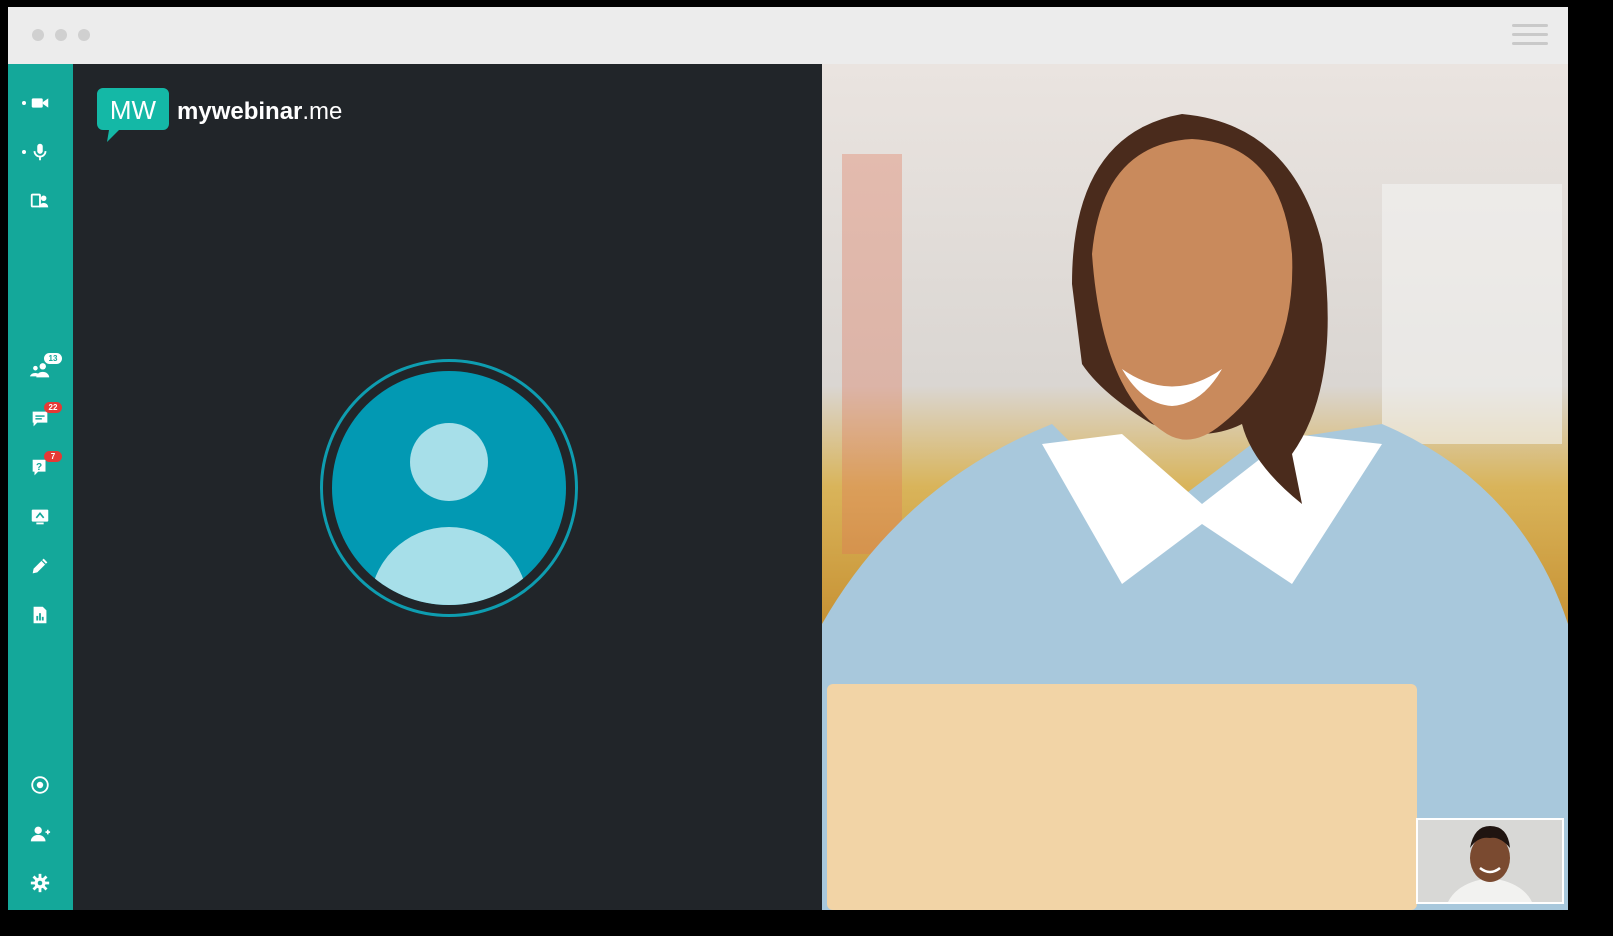 This screenshot has height=936, width=1613. I want to click on window-minimize-dot, so click(61, 35).